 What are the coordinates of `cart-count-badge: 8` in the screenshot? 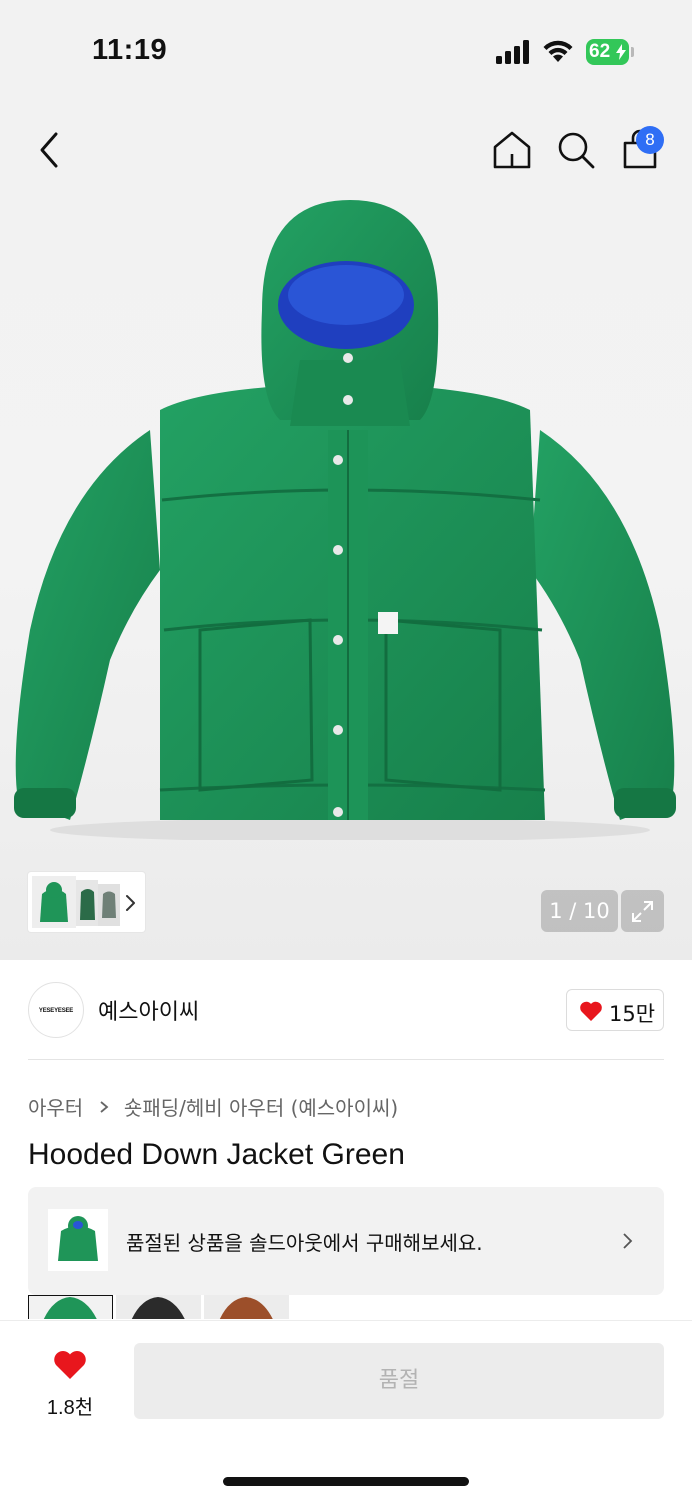 It's located at (650, 140).